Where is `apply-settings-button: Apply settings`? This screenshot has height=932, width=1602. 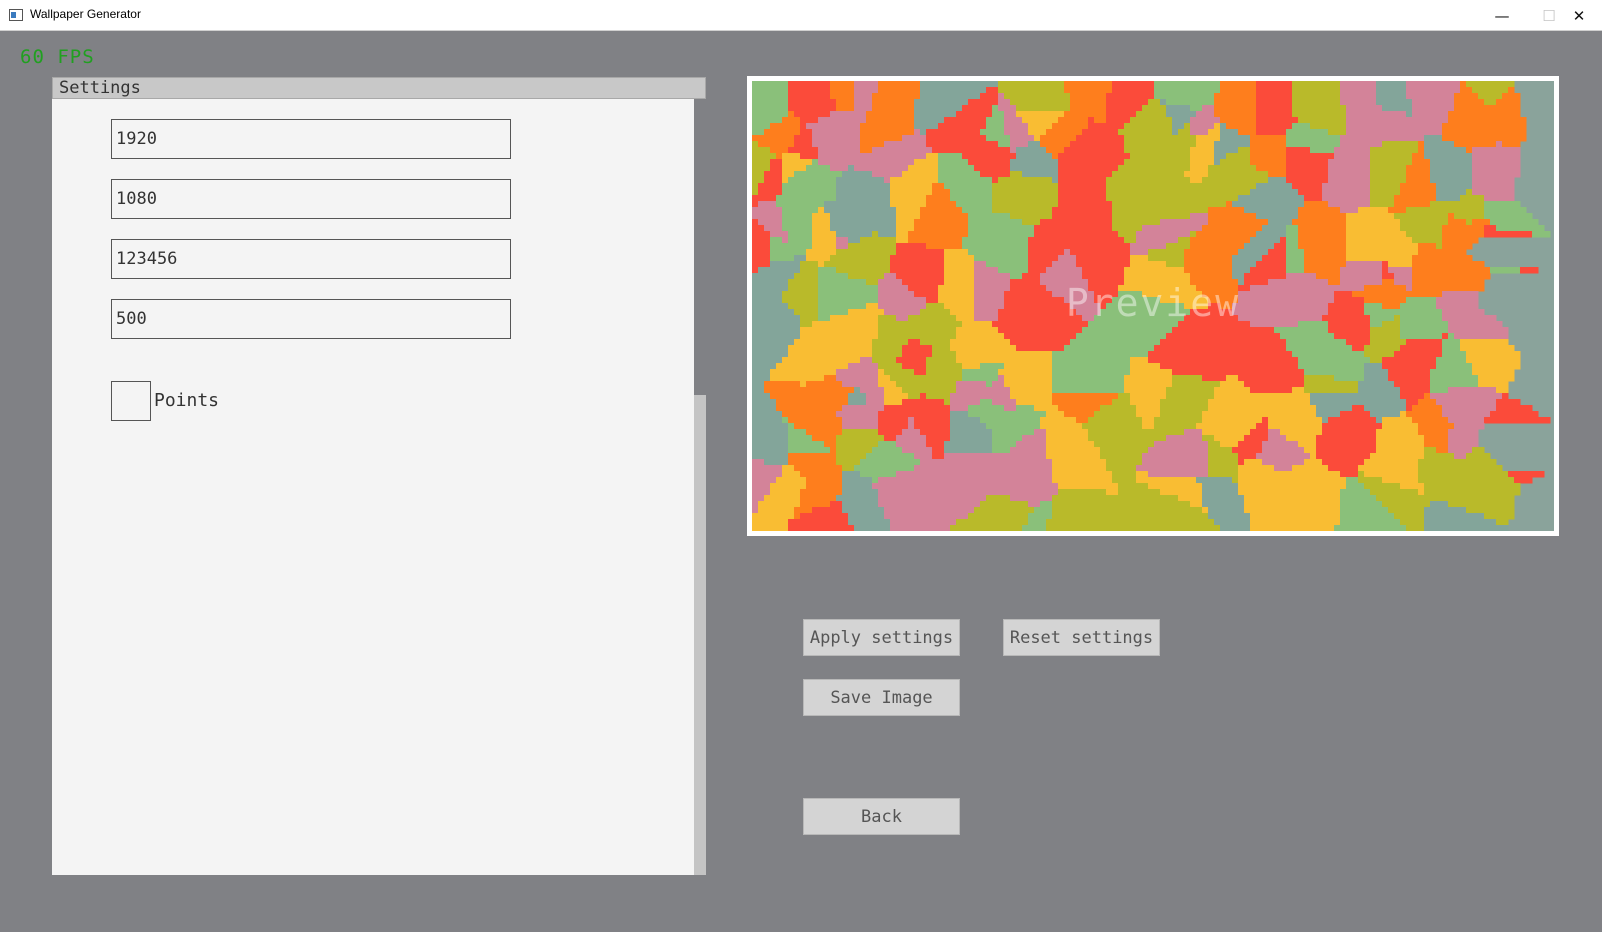
apply-settings-button: Apply settings is located at coordinates (881, 637).